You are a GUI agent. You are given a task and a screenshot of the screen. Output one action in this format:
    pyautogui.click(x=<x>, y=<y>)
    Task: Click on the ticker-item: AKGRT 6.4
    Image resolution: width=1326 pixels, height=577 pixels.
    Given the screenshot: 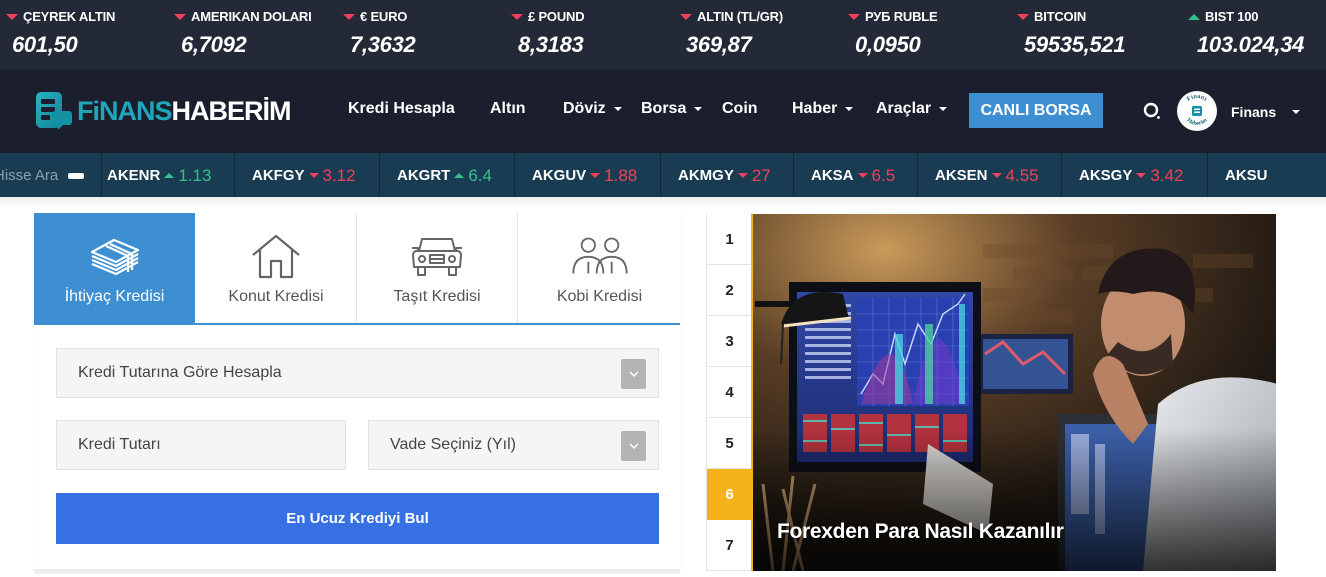 What is the action you would take?
    pyautogui.click(x=446, y=175)
    